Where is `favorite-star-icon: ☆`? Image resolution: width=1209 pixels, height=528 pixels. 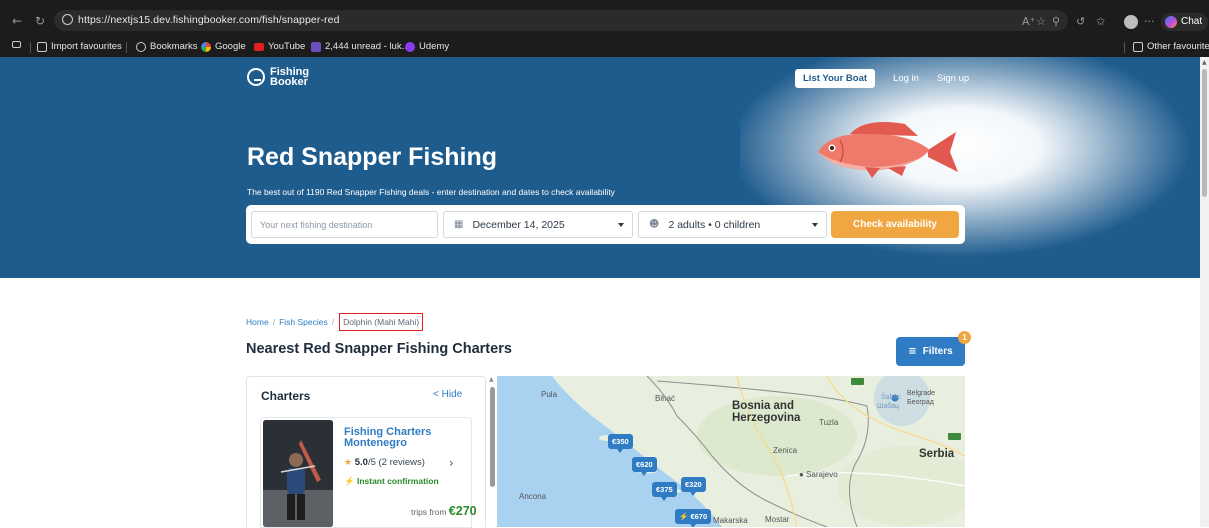 favorite-star-icon: ☆ is located at coordinates (1041, 22).